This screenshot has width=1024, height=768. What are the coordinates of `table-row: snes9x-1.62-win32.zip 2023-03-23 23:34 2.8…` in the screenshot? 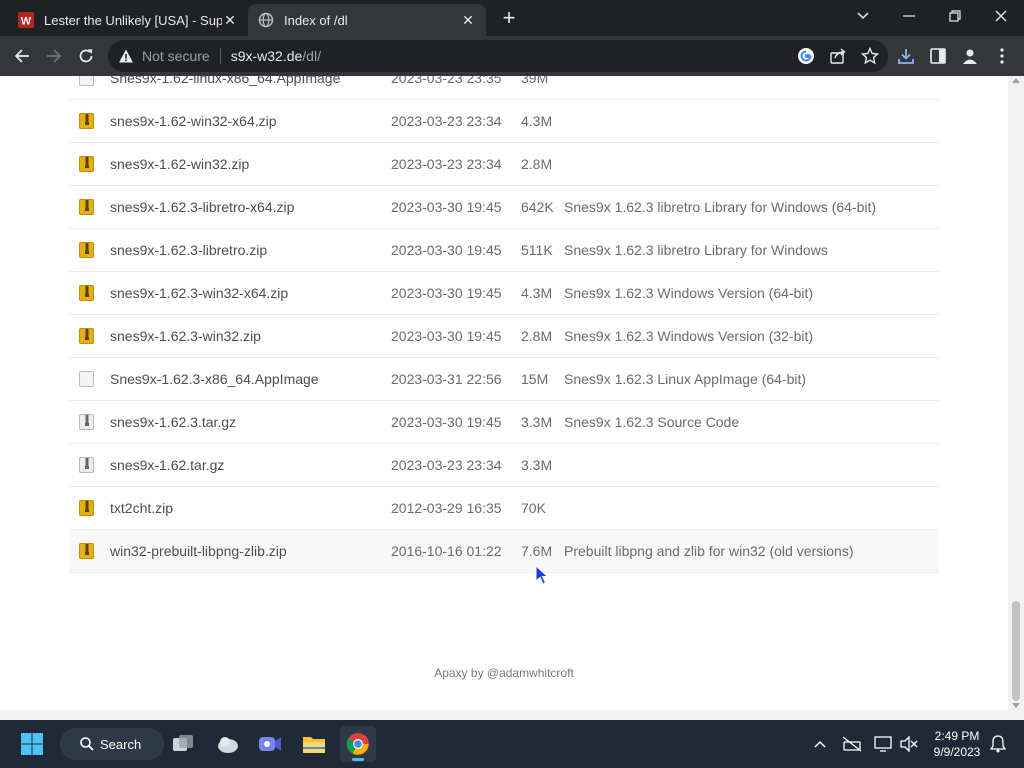 It's located at (504, 164).